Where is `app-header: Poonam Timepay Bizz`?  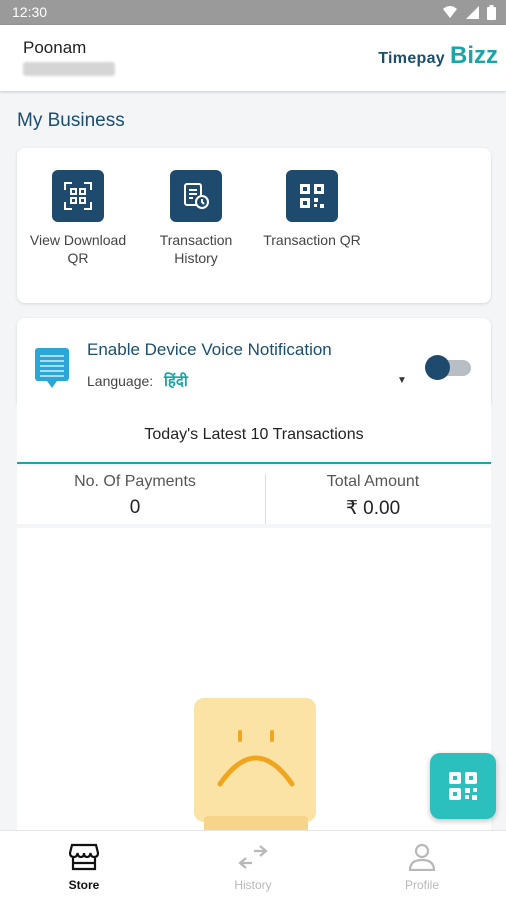 app-header: Poonam Timepay Bizz is located at coordinates (253, 58).